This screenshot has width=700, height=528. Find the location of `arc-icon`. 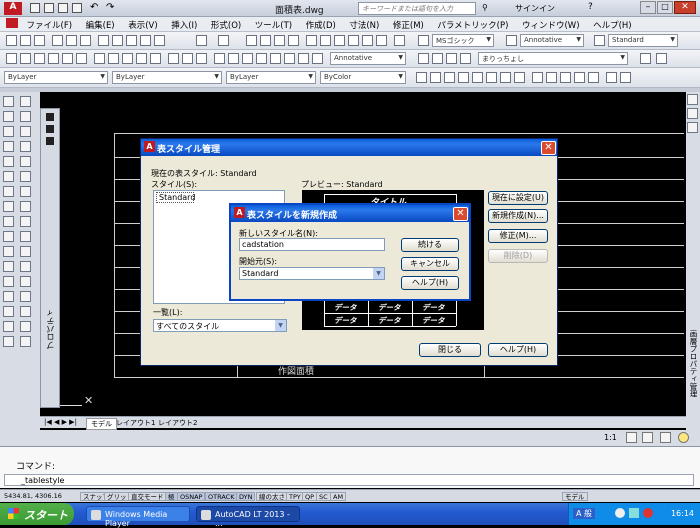

arc-icon is located at coordinates (39, 58).